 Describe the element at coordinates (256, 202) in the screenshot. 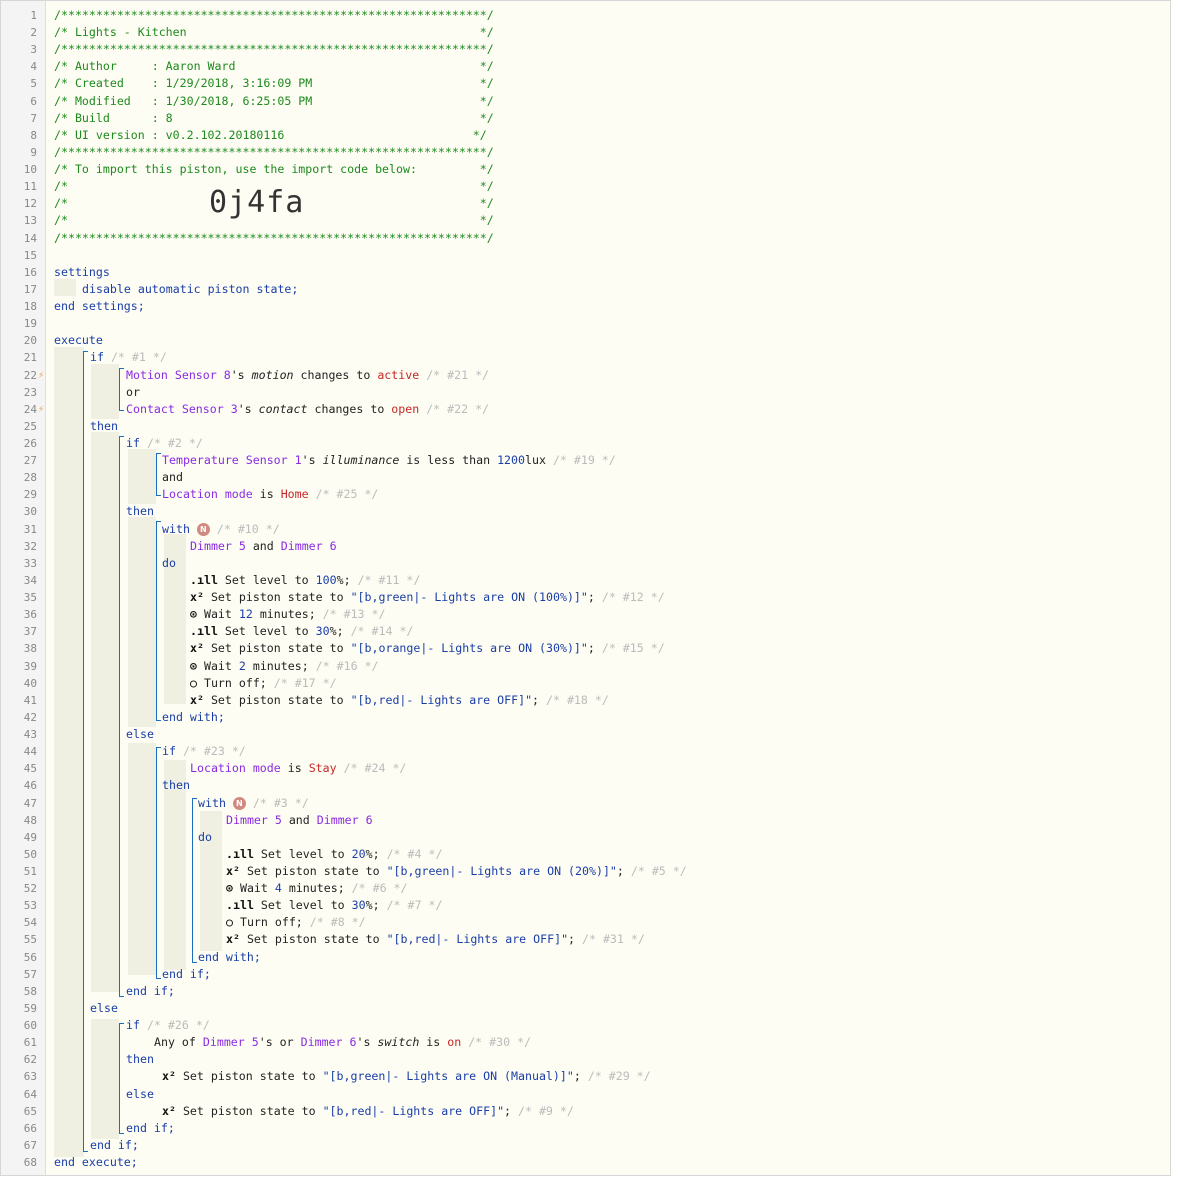

I see `import-code: 0j4fa` at that location.